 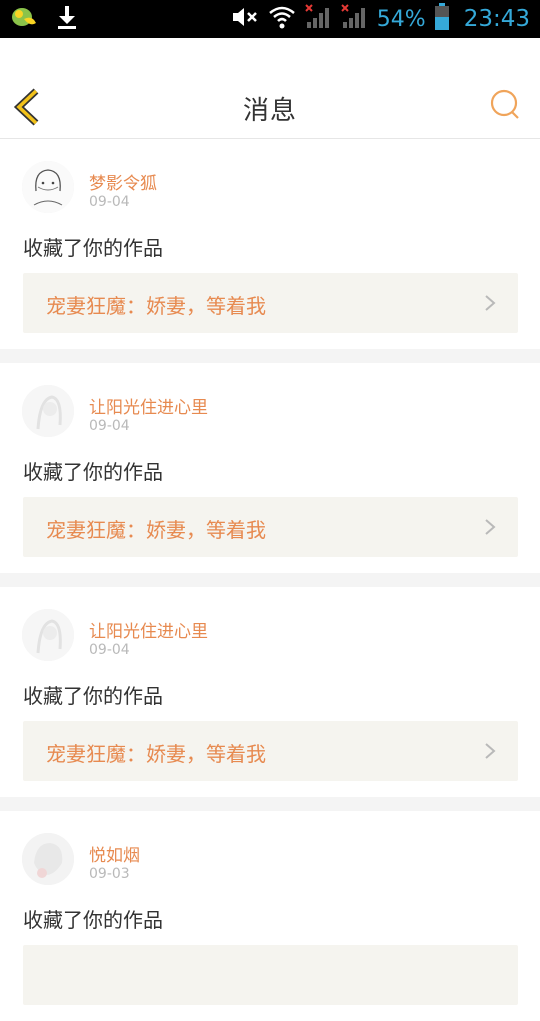 I want to click on user-name: 悦如烟, so click(x=114, y=853).